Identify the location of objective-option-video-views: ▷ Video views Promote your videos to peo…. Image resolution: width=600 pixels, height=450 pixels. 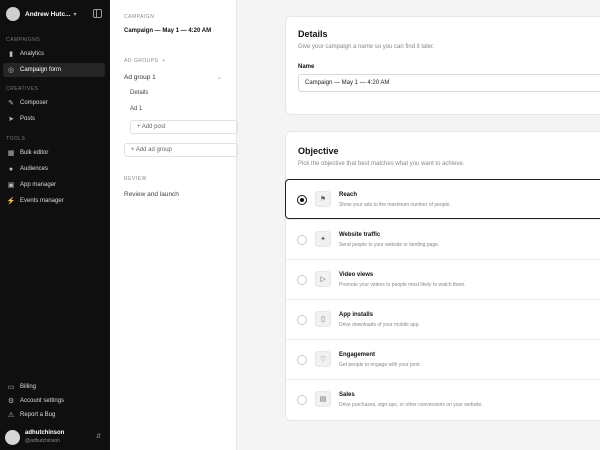
(443, 279).